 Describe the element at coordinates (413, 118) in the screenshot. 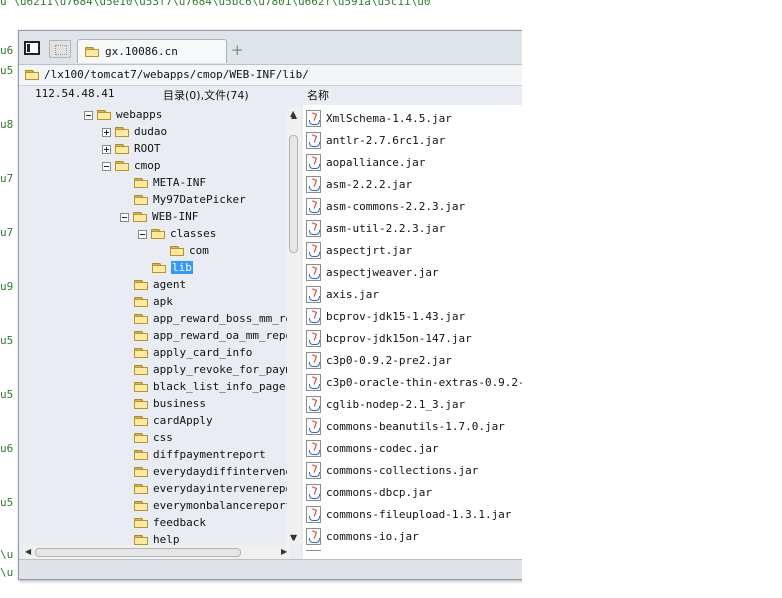

I see `file-item: XmlSchema-1.4.5.jar` at that location.